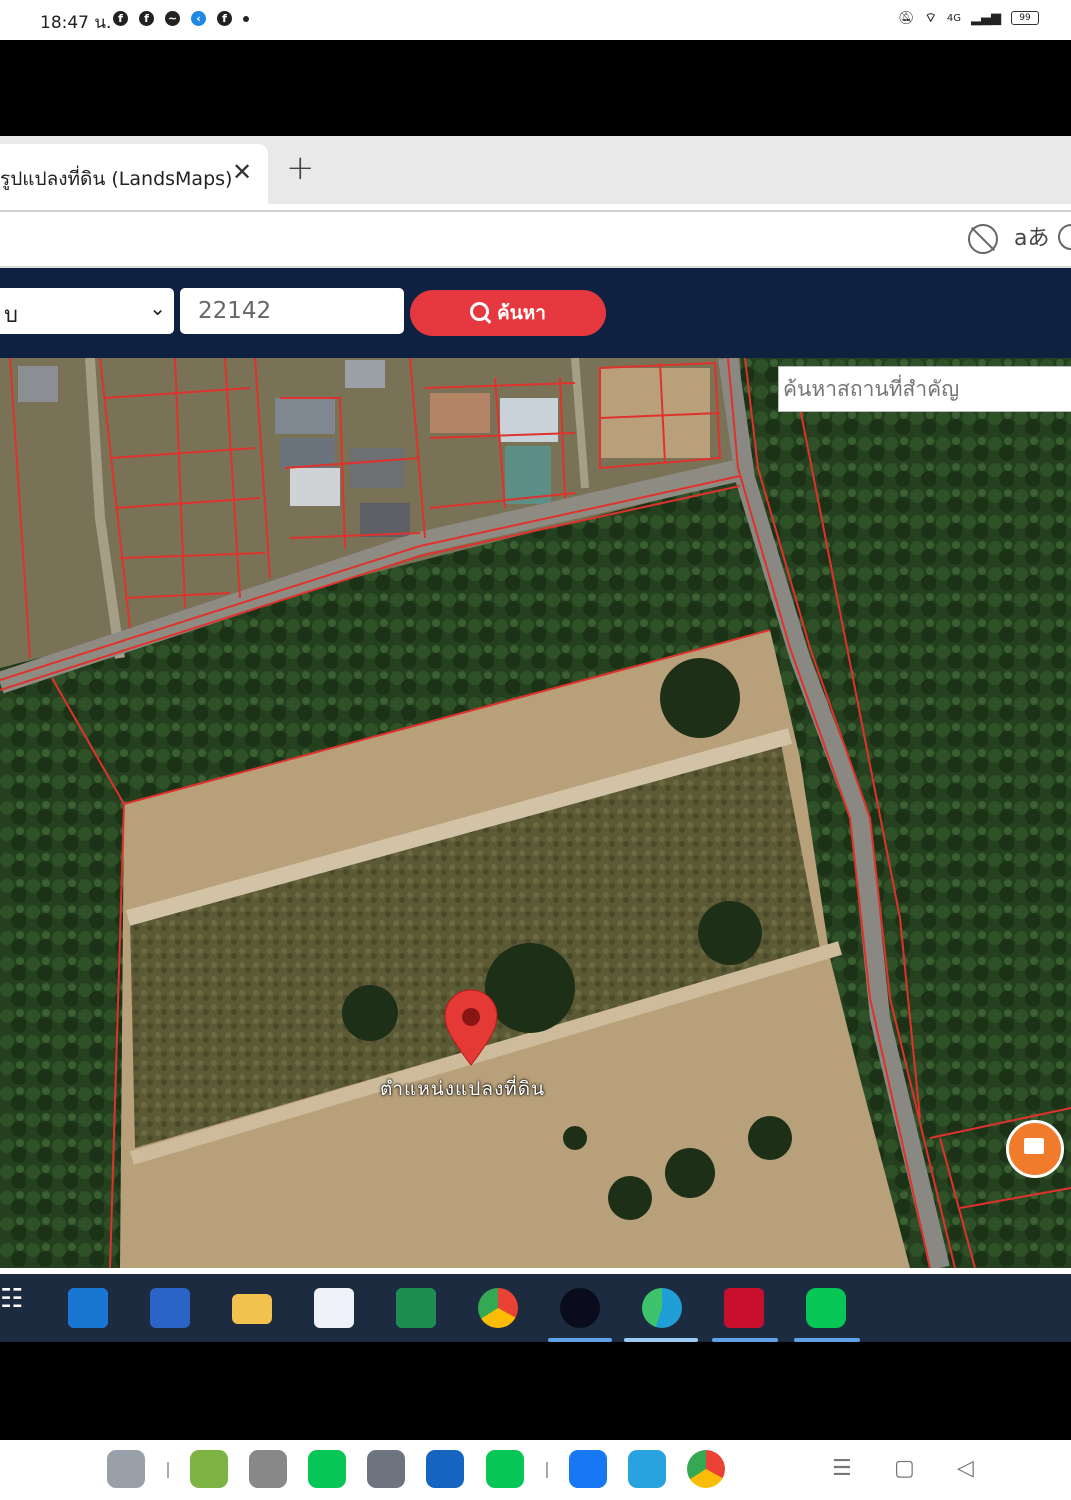 This screenshot has width=1071, height=1500. What do you see at coordinates (300, 168) in the screenshot?
I see `new-tab-icon: +` at bounding box center [300, 168].